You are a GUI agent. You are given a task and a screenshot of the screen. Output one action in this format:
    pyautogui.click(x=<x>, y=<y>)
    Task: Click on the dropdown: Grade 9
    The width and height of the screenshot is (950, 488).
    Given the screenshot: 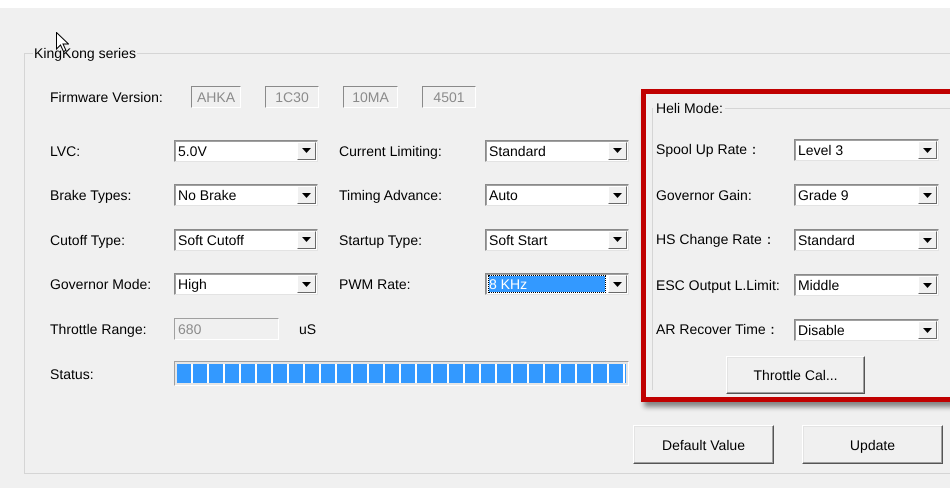 What is the action you would take?
    pyautogui.click(x=866, y=195)
    